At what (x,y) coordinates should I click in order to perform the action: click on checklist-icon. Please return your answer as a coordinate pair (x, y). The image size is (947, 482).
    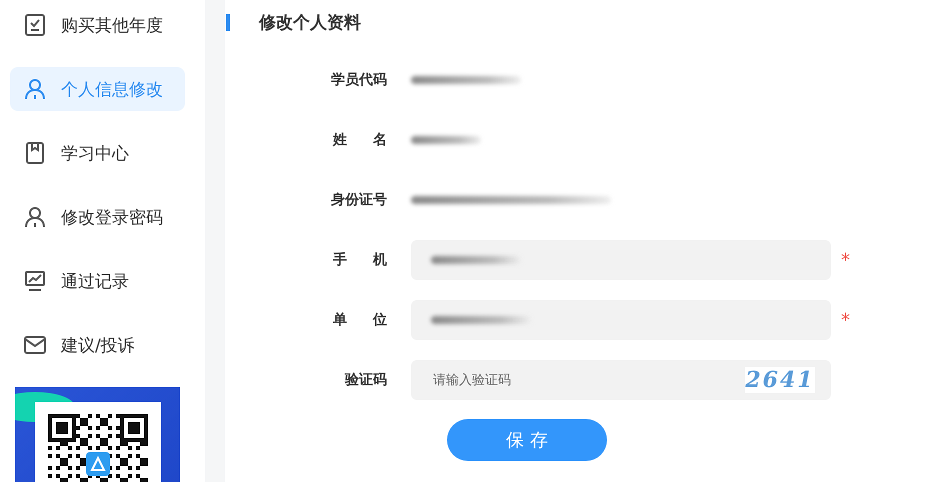
    Looking at the image, I should click on (35, 25).